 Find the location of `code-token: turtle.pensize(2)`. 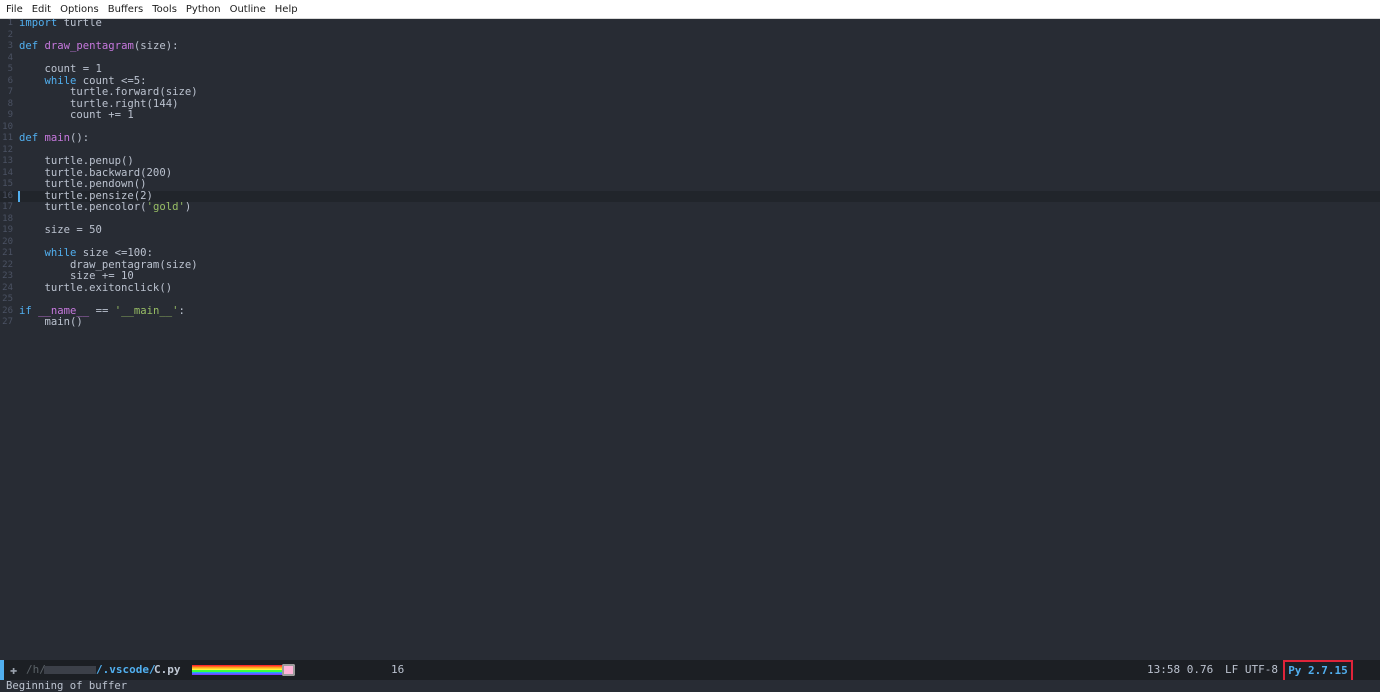

code-token: turtle.pensize(2) is located at coordinates (86, 195).